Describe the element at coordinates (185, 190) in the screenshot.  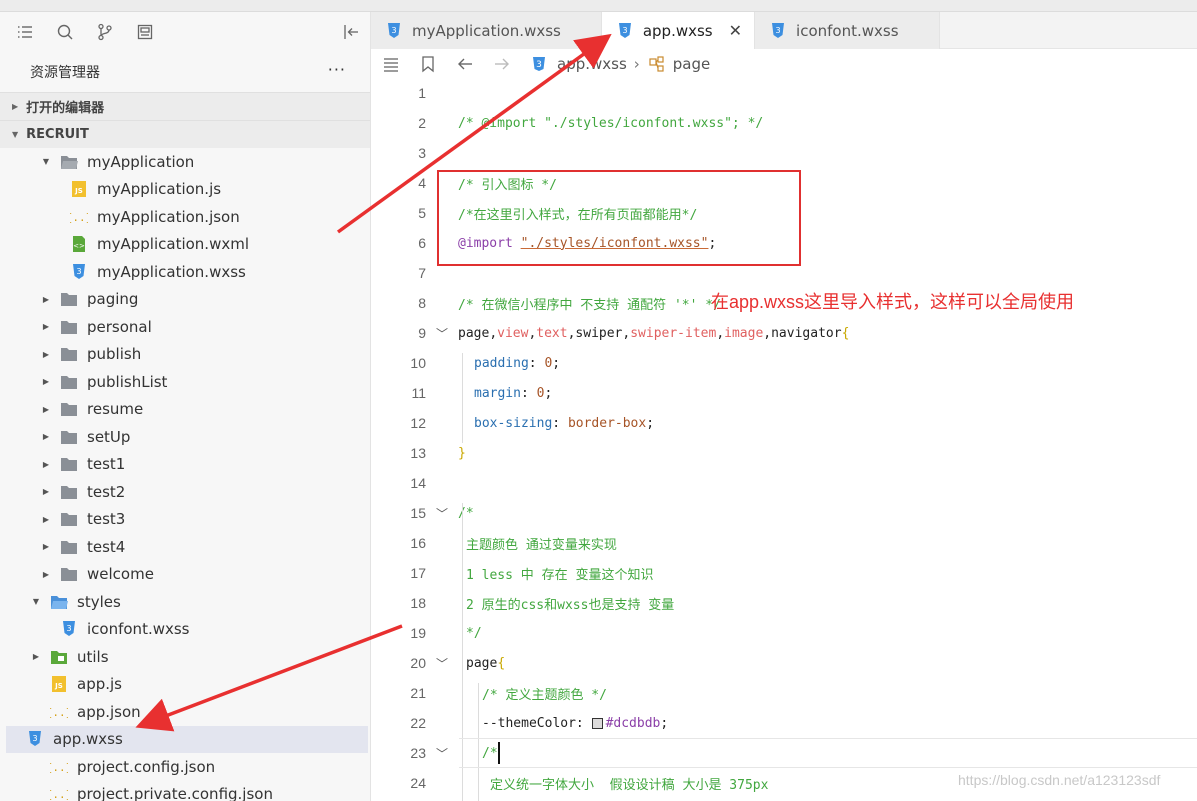
I see `tree-item-myapplication-js: ▶JSmyApplication.js` at that location.